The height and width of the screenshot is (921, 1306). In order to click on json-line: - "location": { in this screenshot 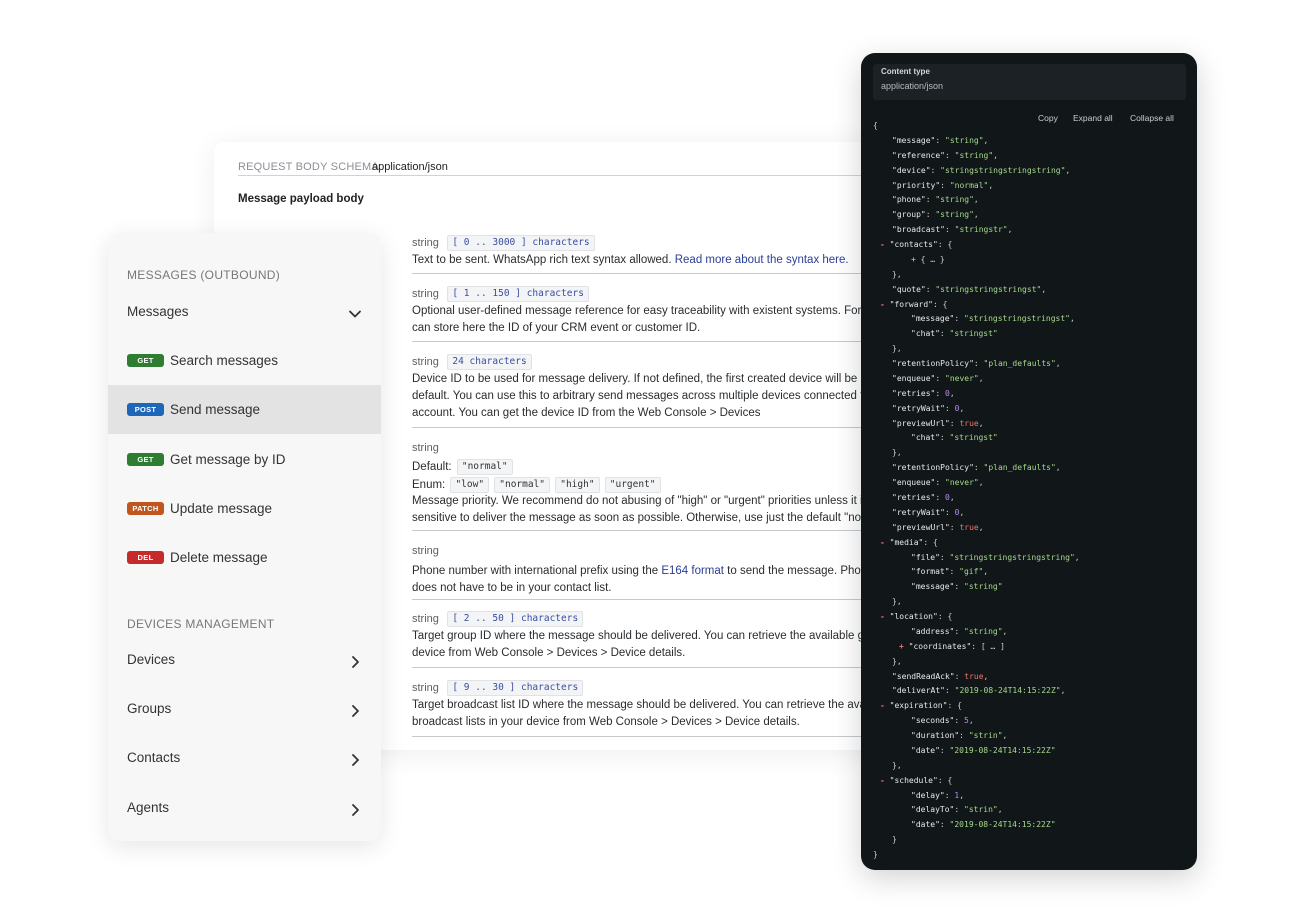, I will do `click(916, 617)`.